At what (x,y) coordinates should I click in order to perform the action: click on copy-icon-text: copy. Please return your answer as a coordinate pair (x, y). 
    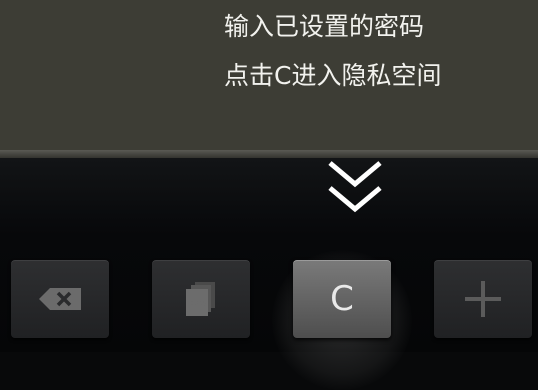
    Looking at the image, I should click on (198, 303).